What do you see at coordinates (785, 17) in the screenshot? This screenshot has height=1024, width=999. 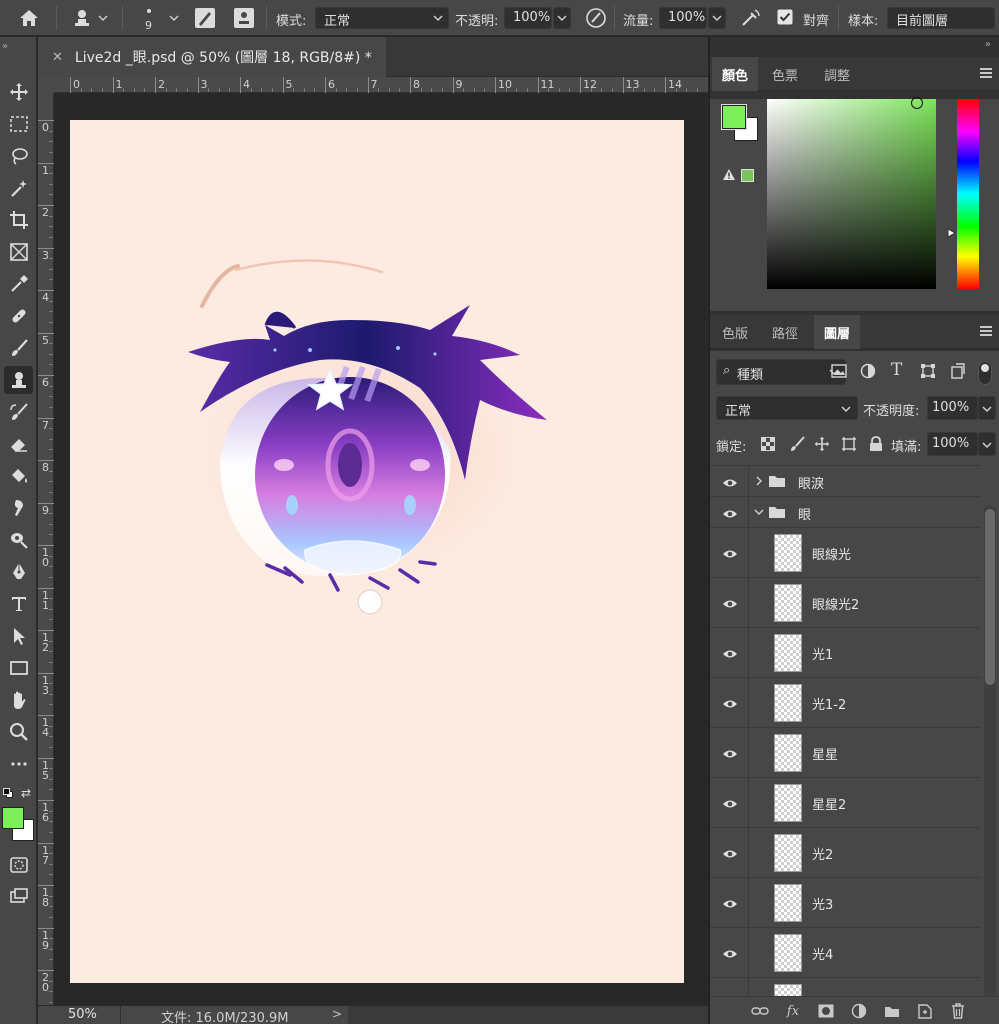 I see `aligned-checkbox` at bounding box center [785, 17].